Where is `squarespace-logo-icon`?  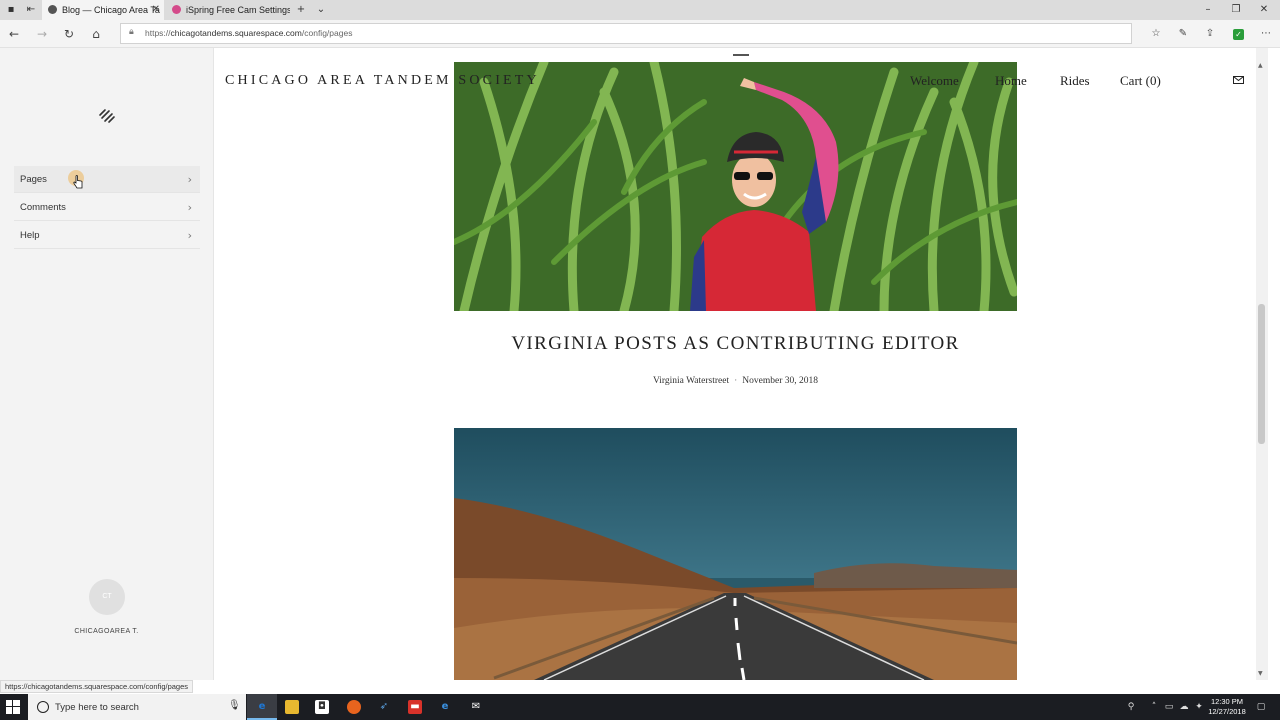 squarespace-logo-icon is located at coordinates (107, 116).